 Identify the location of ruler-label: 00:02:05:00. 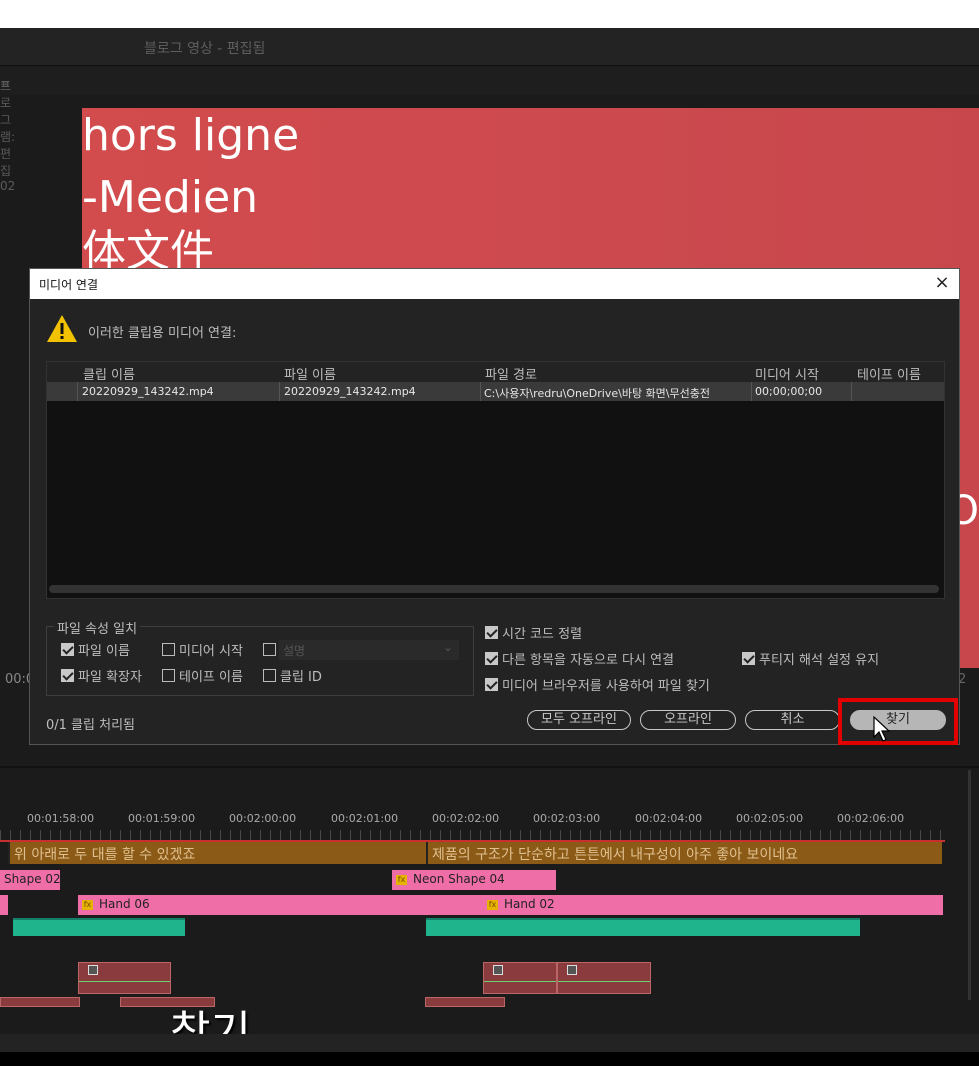
(770, 818).